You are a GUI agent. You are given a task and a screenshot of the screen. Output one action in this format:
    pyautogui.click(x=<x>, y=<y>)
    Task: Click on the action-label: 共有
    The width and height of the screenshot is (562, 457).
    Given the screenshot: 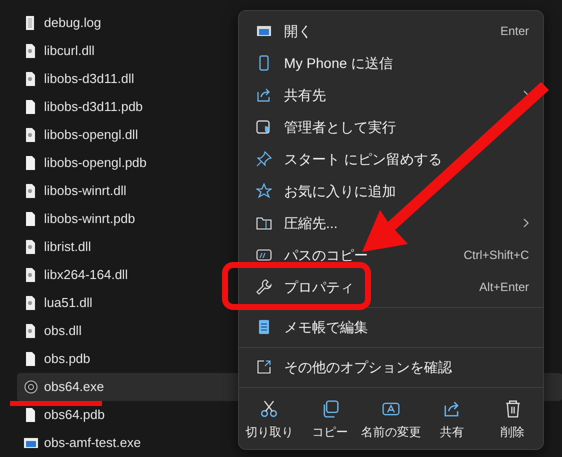 What is the action you would take?
    pyautogui.click(x=452, y=432)
    